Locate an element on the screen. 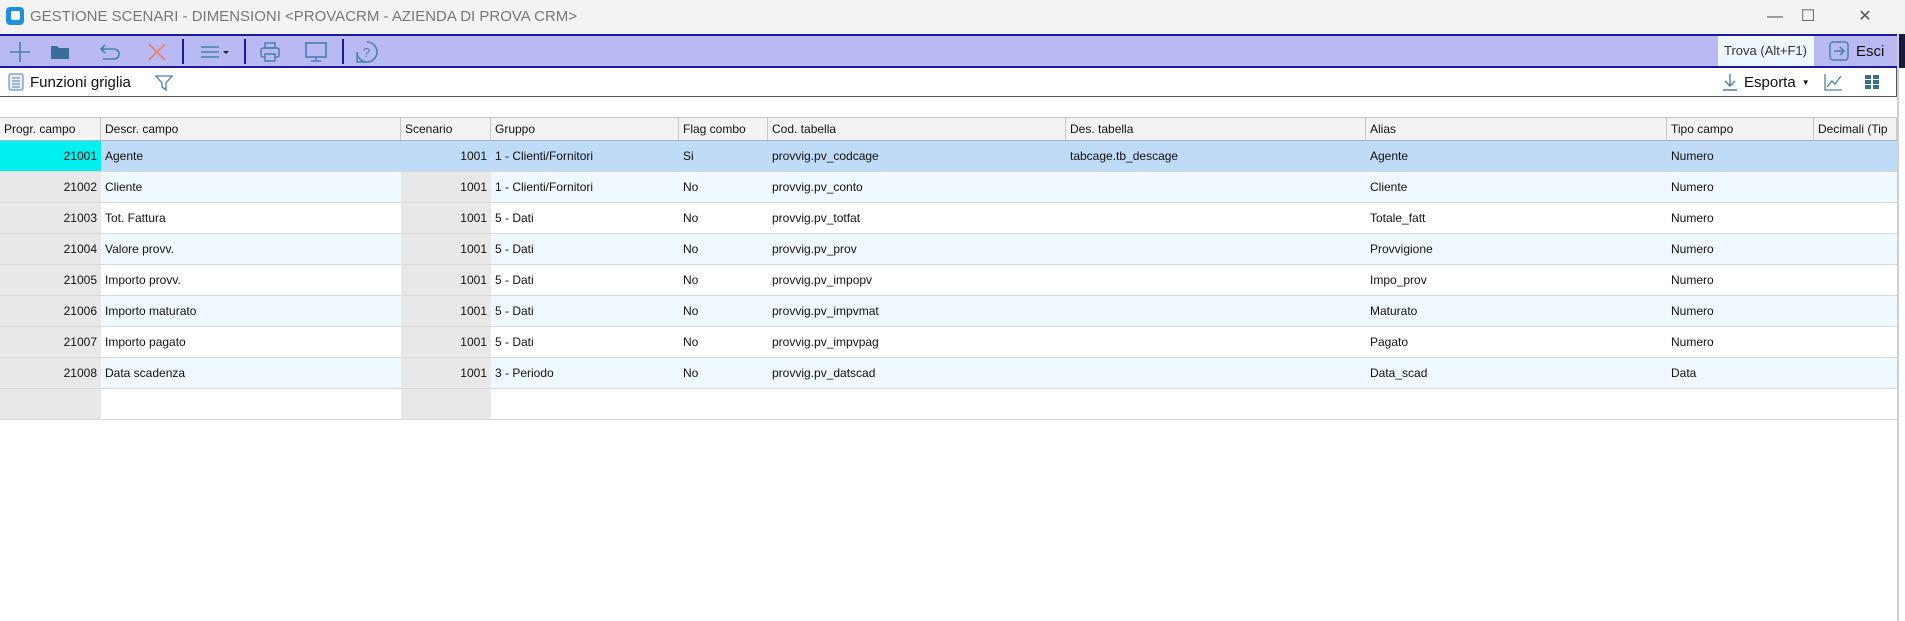 The width and height of the screenshot is (1905, 621). table-cell: 21007 is located at coordinates (50, 342).